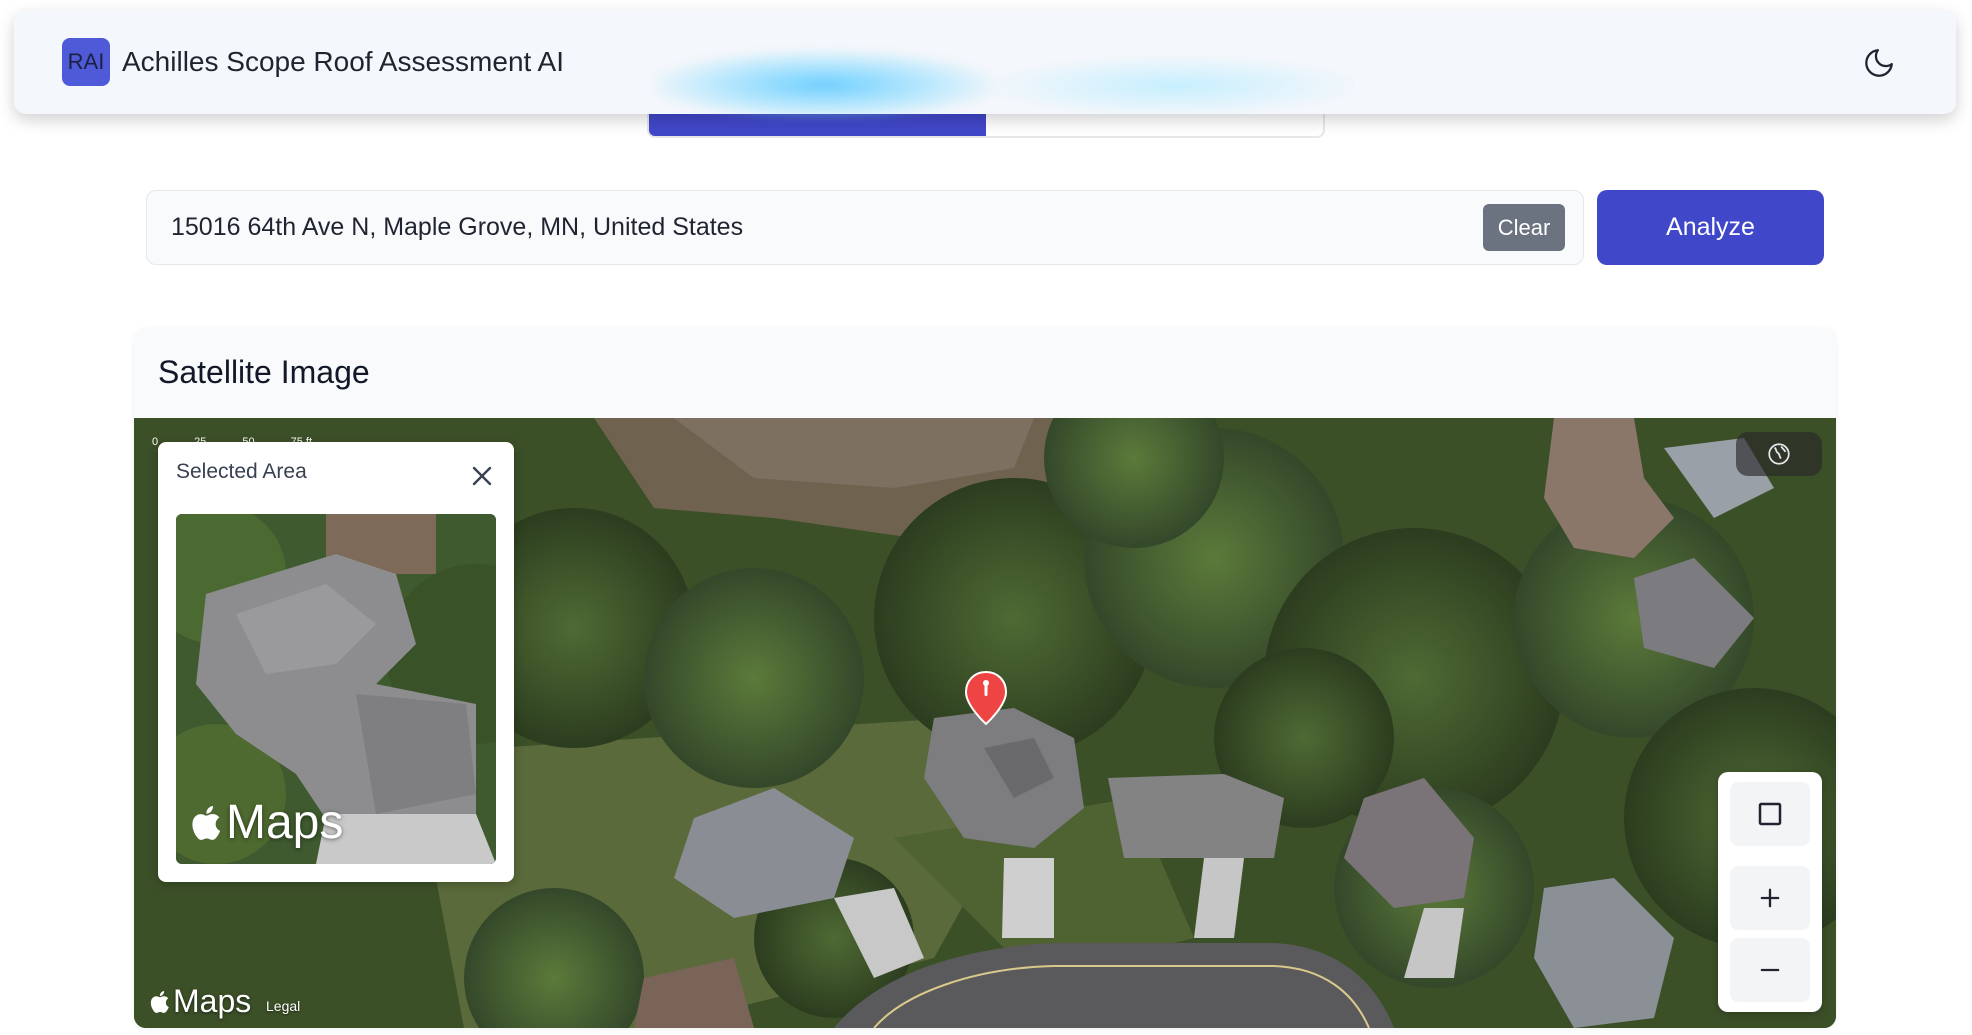 The height and width of the screenshot is (1035, 1972). I want to click on clear-button: Clear, so click(1524, 227).